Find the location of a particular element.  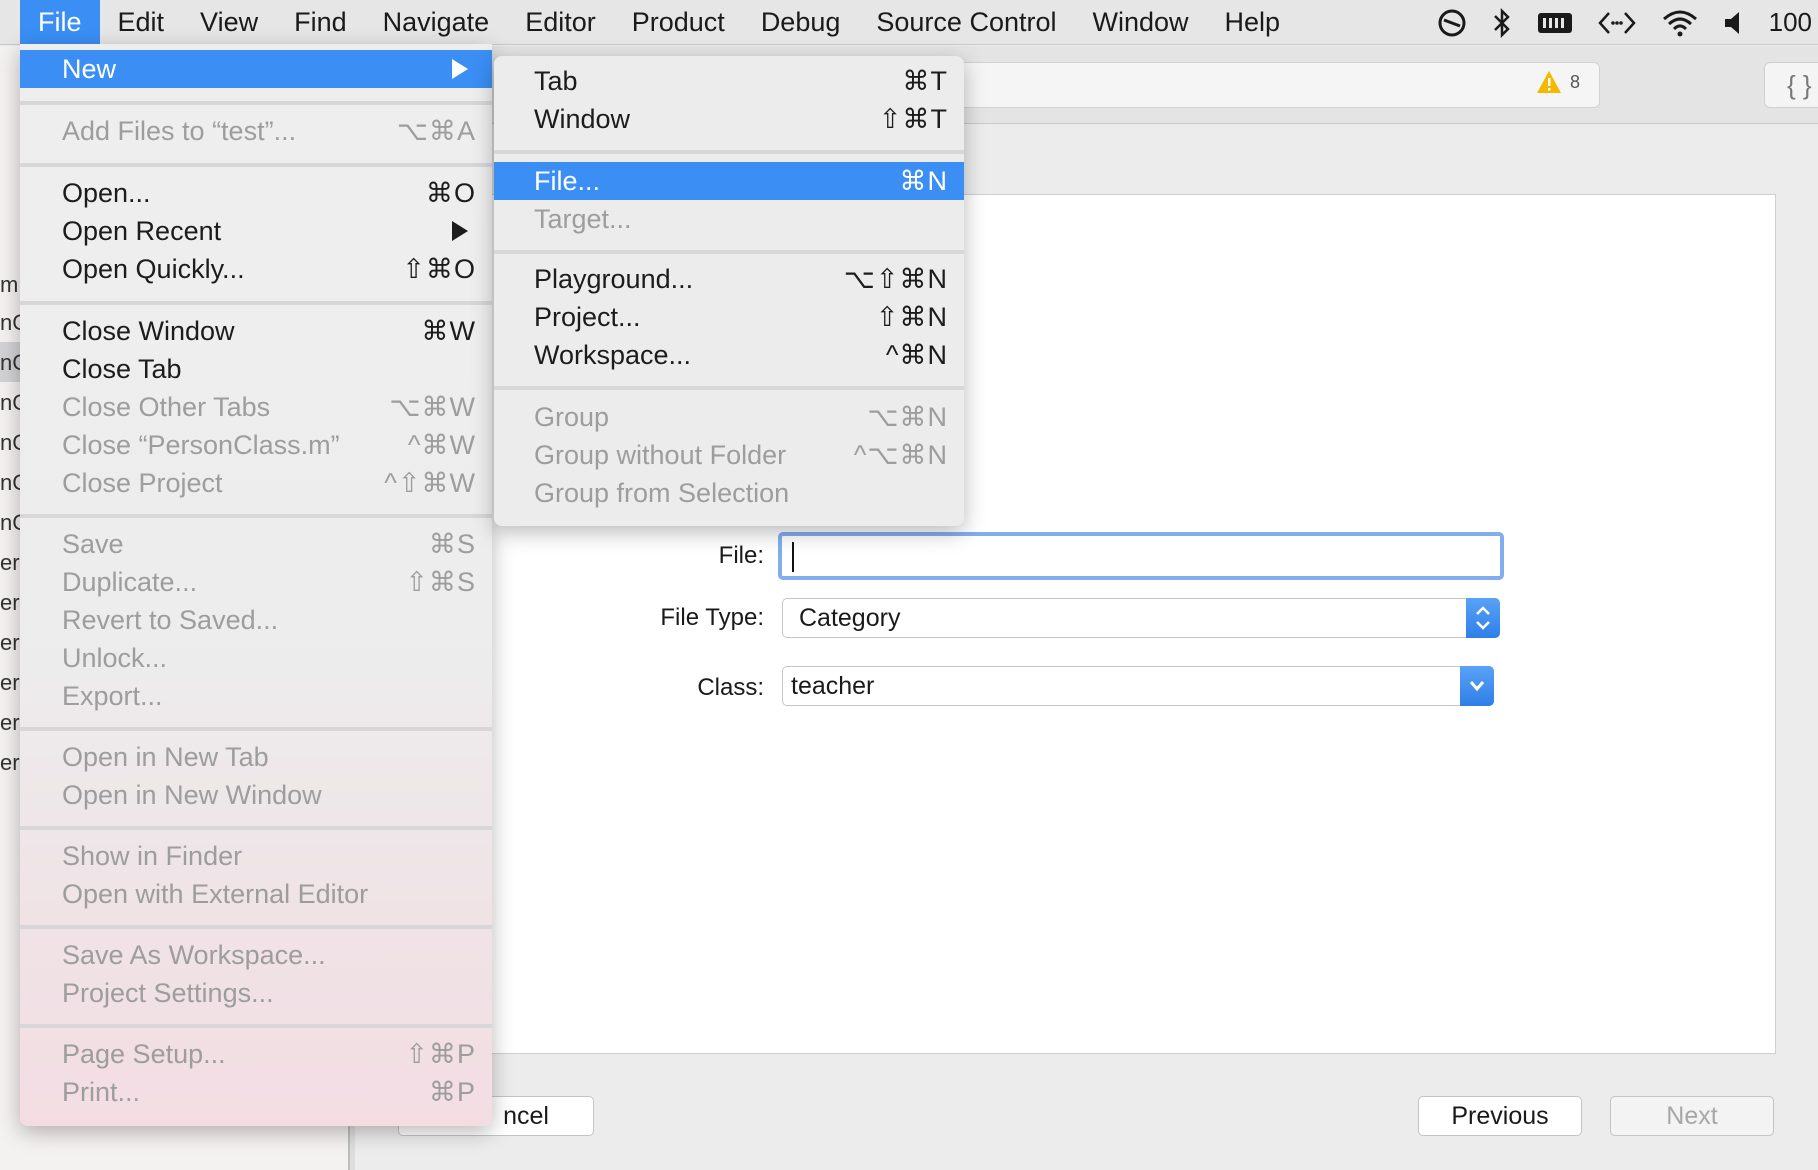

menu-item-duplicate: Duplicate... ⇧⌘S is located at coordinates (256, 582).